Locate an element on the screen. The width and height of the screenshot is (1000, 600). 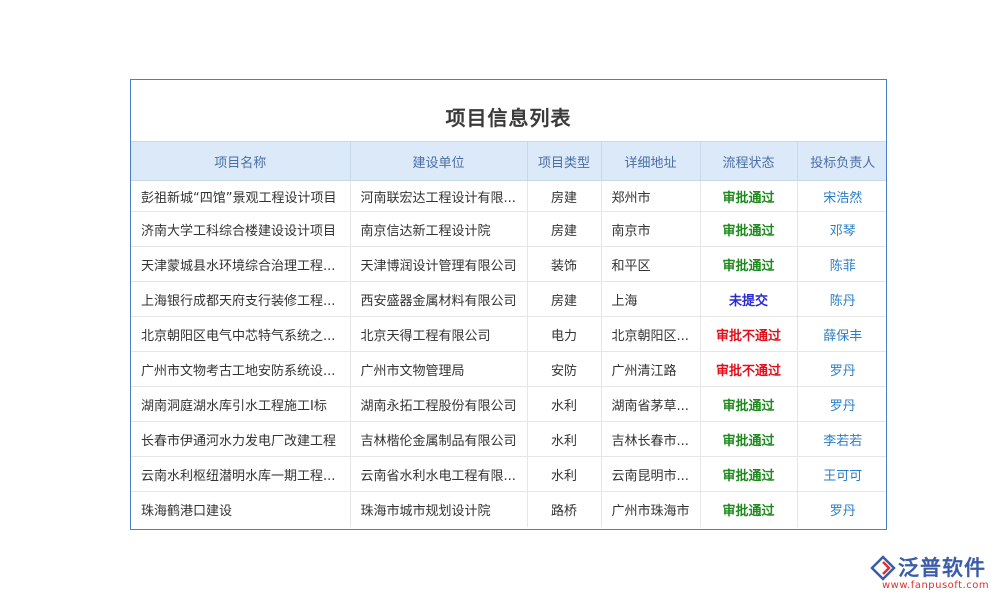
cell-address: 广州清江路 is located at coordinates (651, 369).